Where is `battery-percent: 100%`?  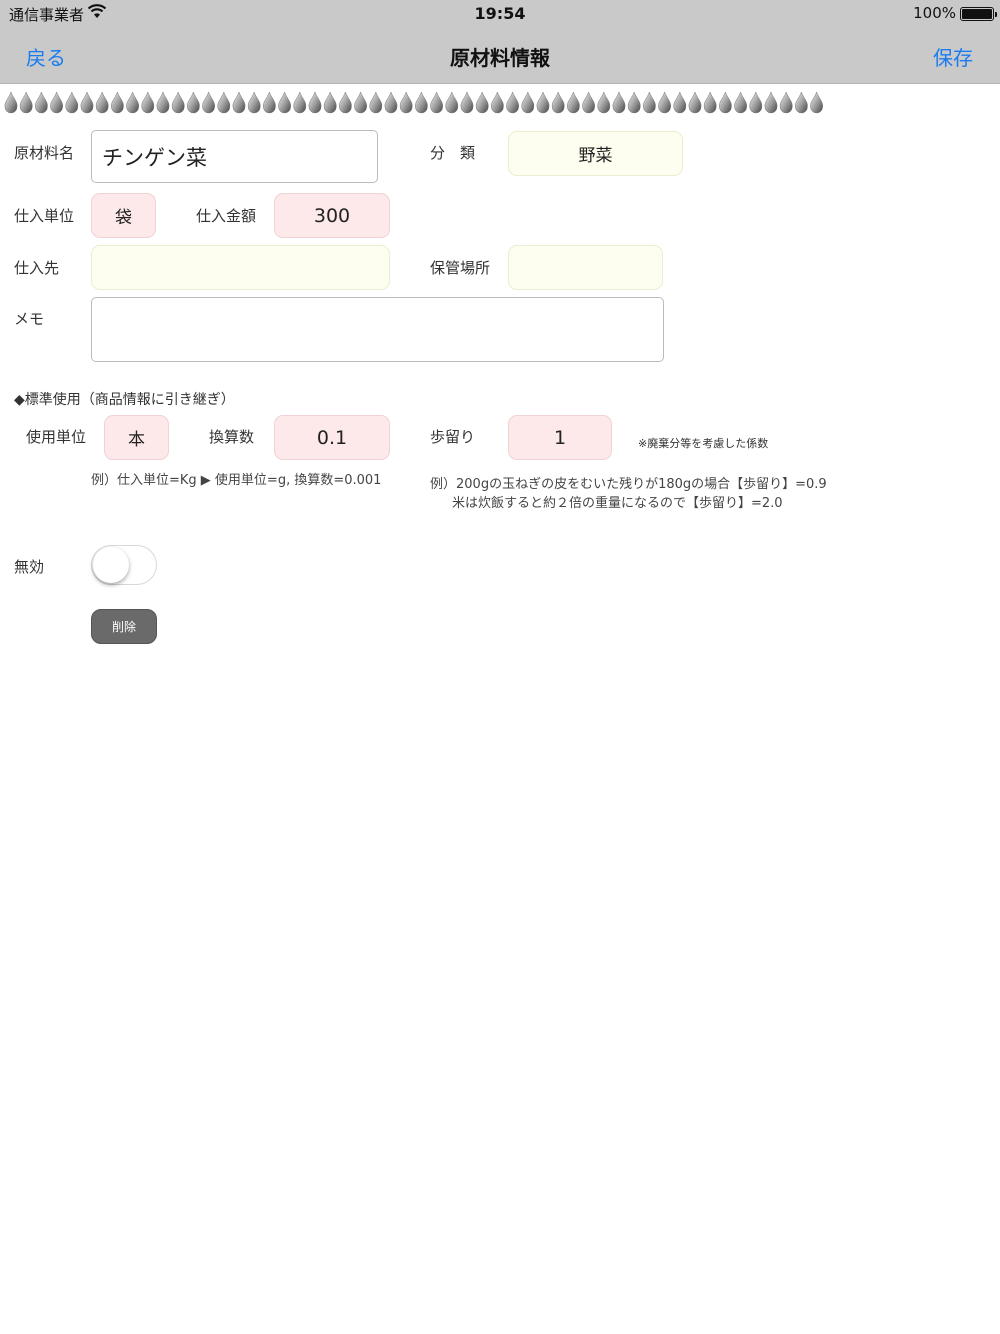
battery-percent: 100% is located at coordinates (934, 13).